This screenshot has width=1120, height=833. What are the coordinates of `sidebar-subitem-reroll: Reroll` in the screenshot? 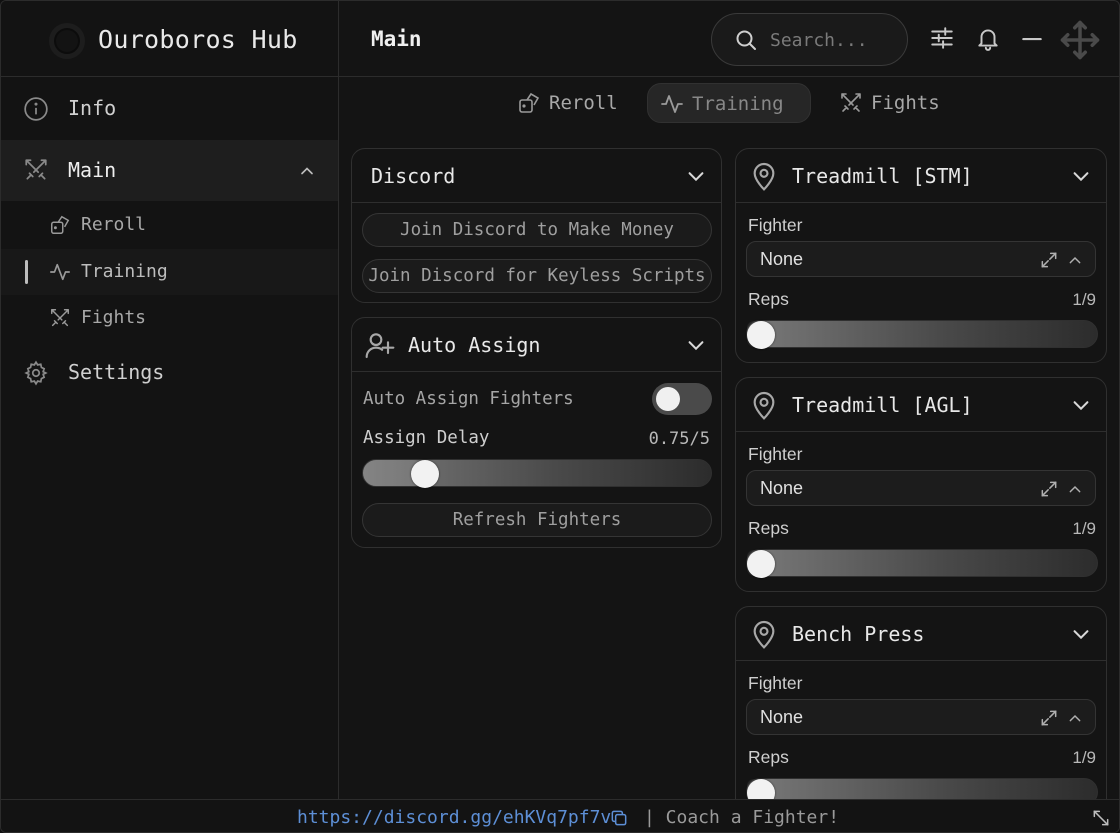 It's located at (169, 225).